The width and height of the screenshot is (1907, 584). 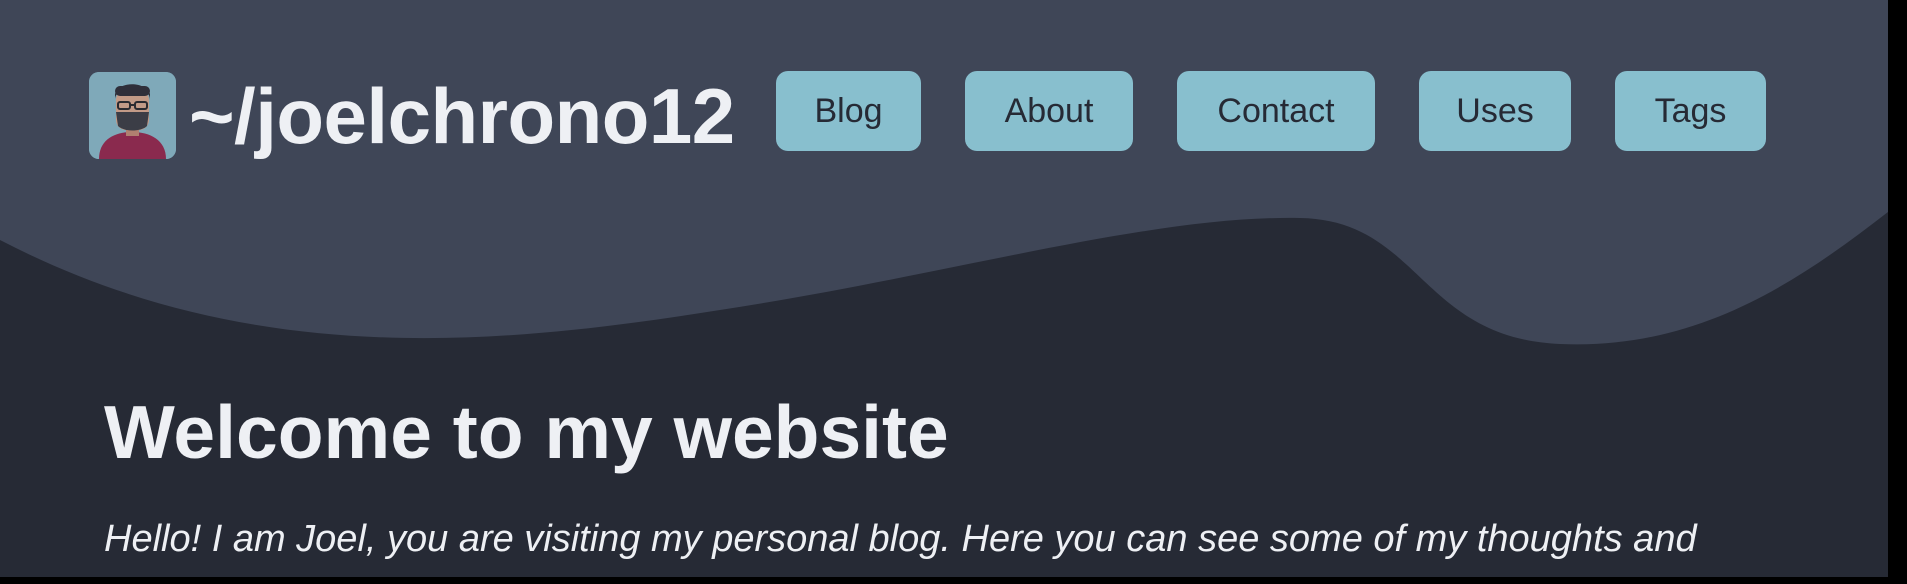 I want to click on nav-blog-button: Blog, so click(x=848, y=111).